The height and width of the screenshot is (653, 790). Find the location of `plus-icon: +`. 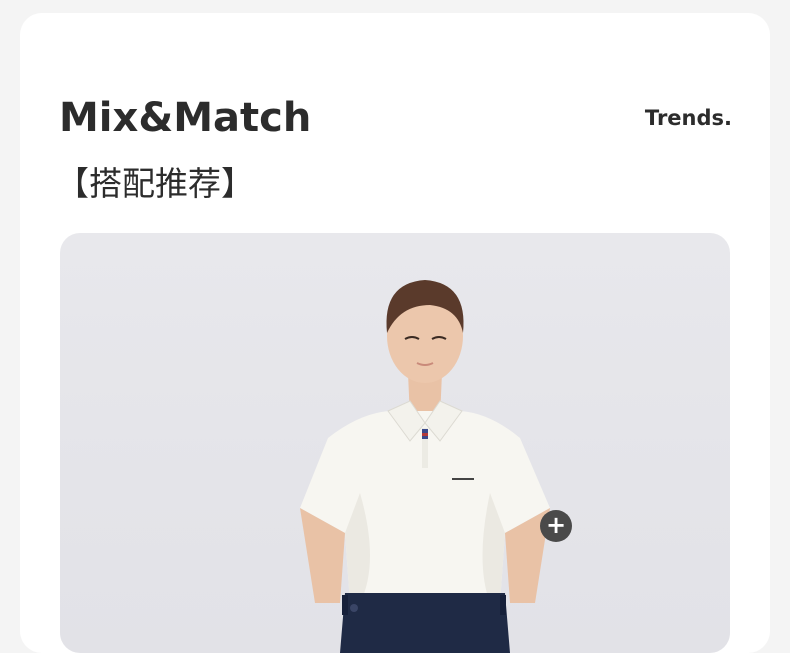

plus-icon: + is located at coordinates (556, 525).